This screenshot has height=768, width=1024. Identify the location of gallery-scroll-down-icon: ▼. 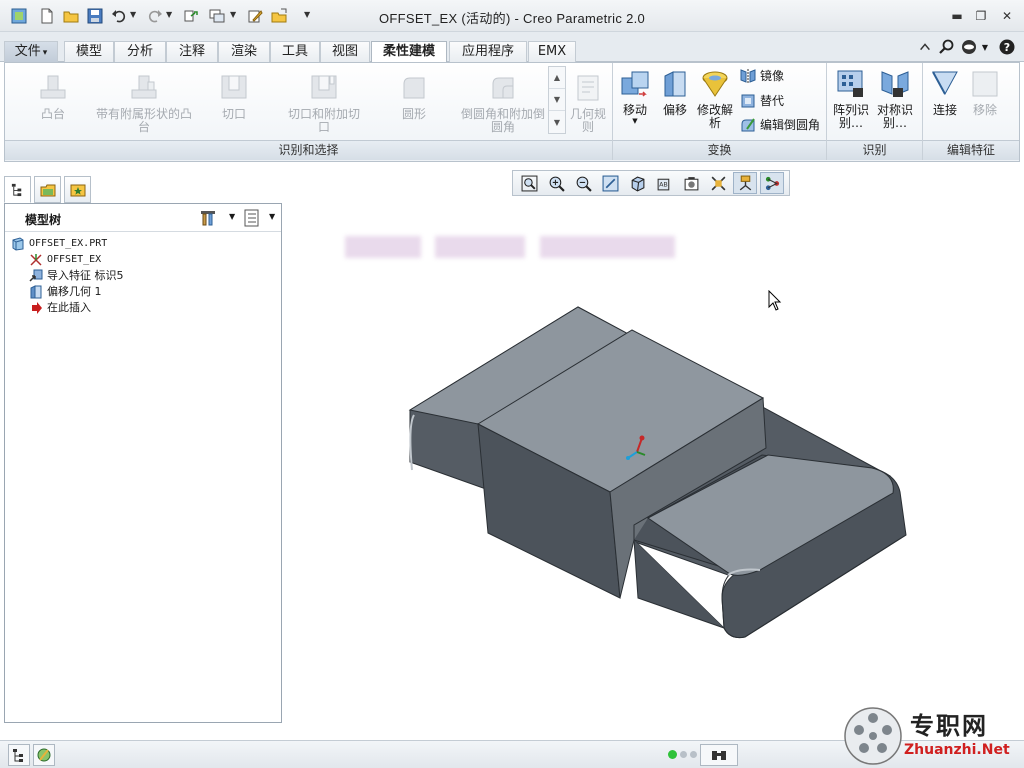
(557, 100).